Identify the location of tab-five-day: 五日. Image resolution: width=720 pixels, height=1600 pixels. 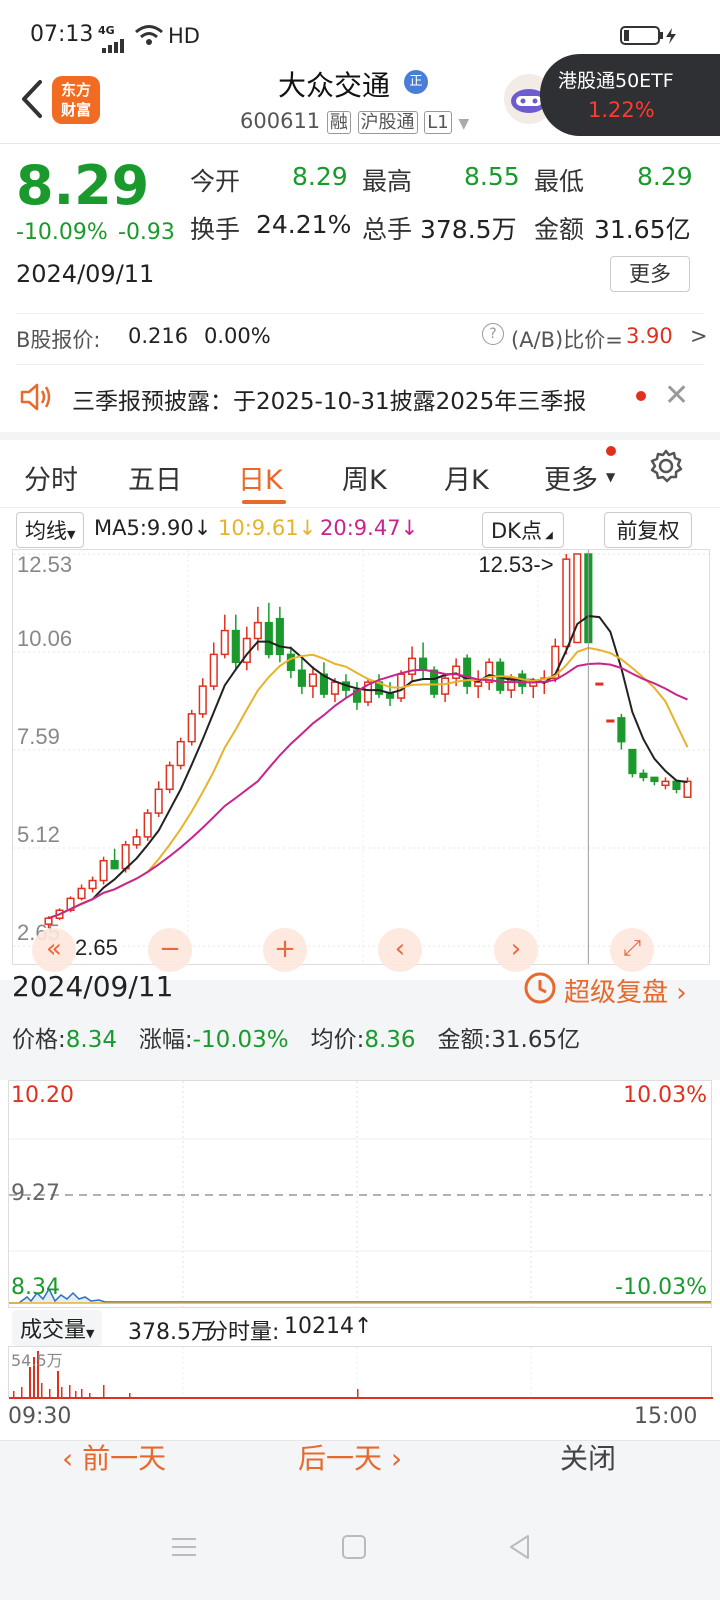
(155, 477).